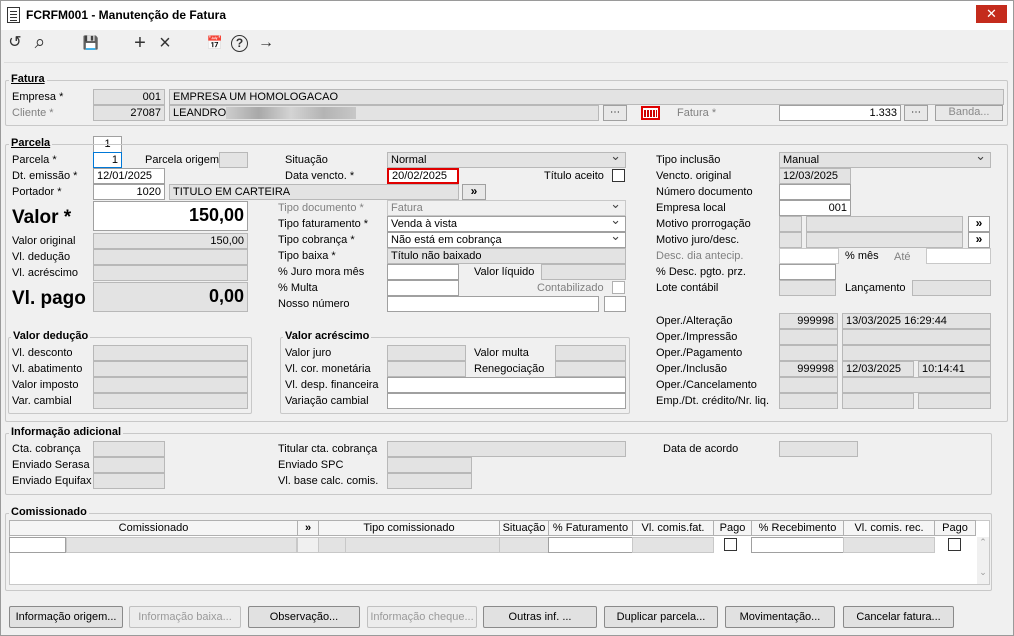  What do you see at coordinates (958, 256) in the screenshot?
I see `ate-field` at bounding box center [958, 256].